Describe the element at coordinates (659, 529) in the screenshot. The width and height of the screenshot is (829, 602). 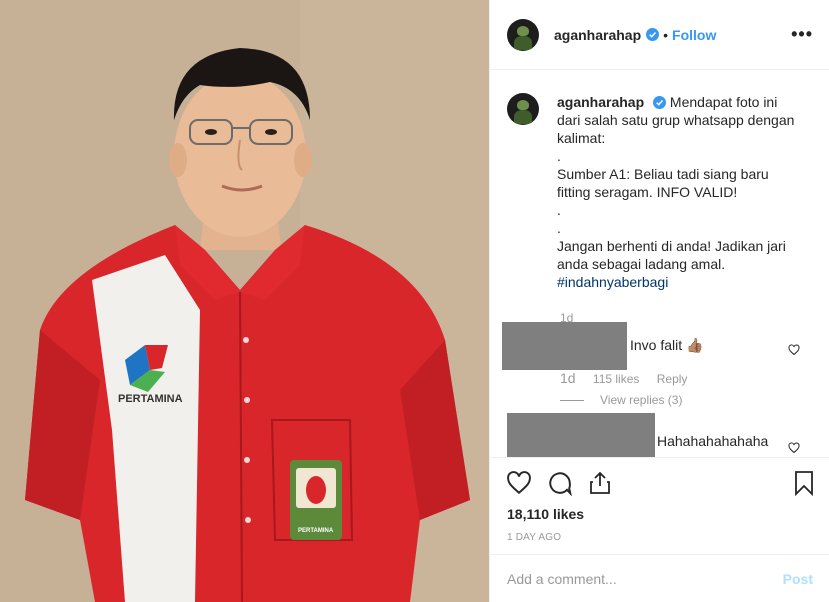
I see `post-actions: 18,110 likes 1 DAY AGO Post` at that location.